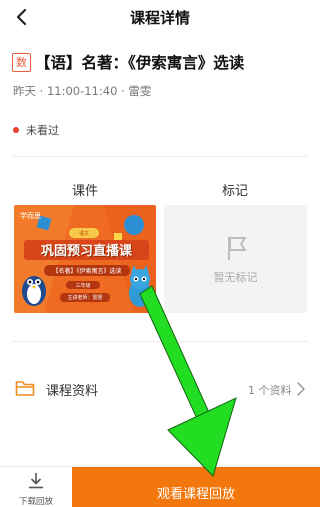 This screenshot has height=507, width=320. Describe the element at coordinates (86, 250) in the screenshot. I see `courseware-title: 巩固预习直播课` at that location.